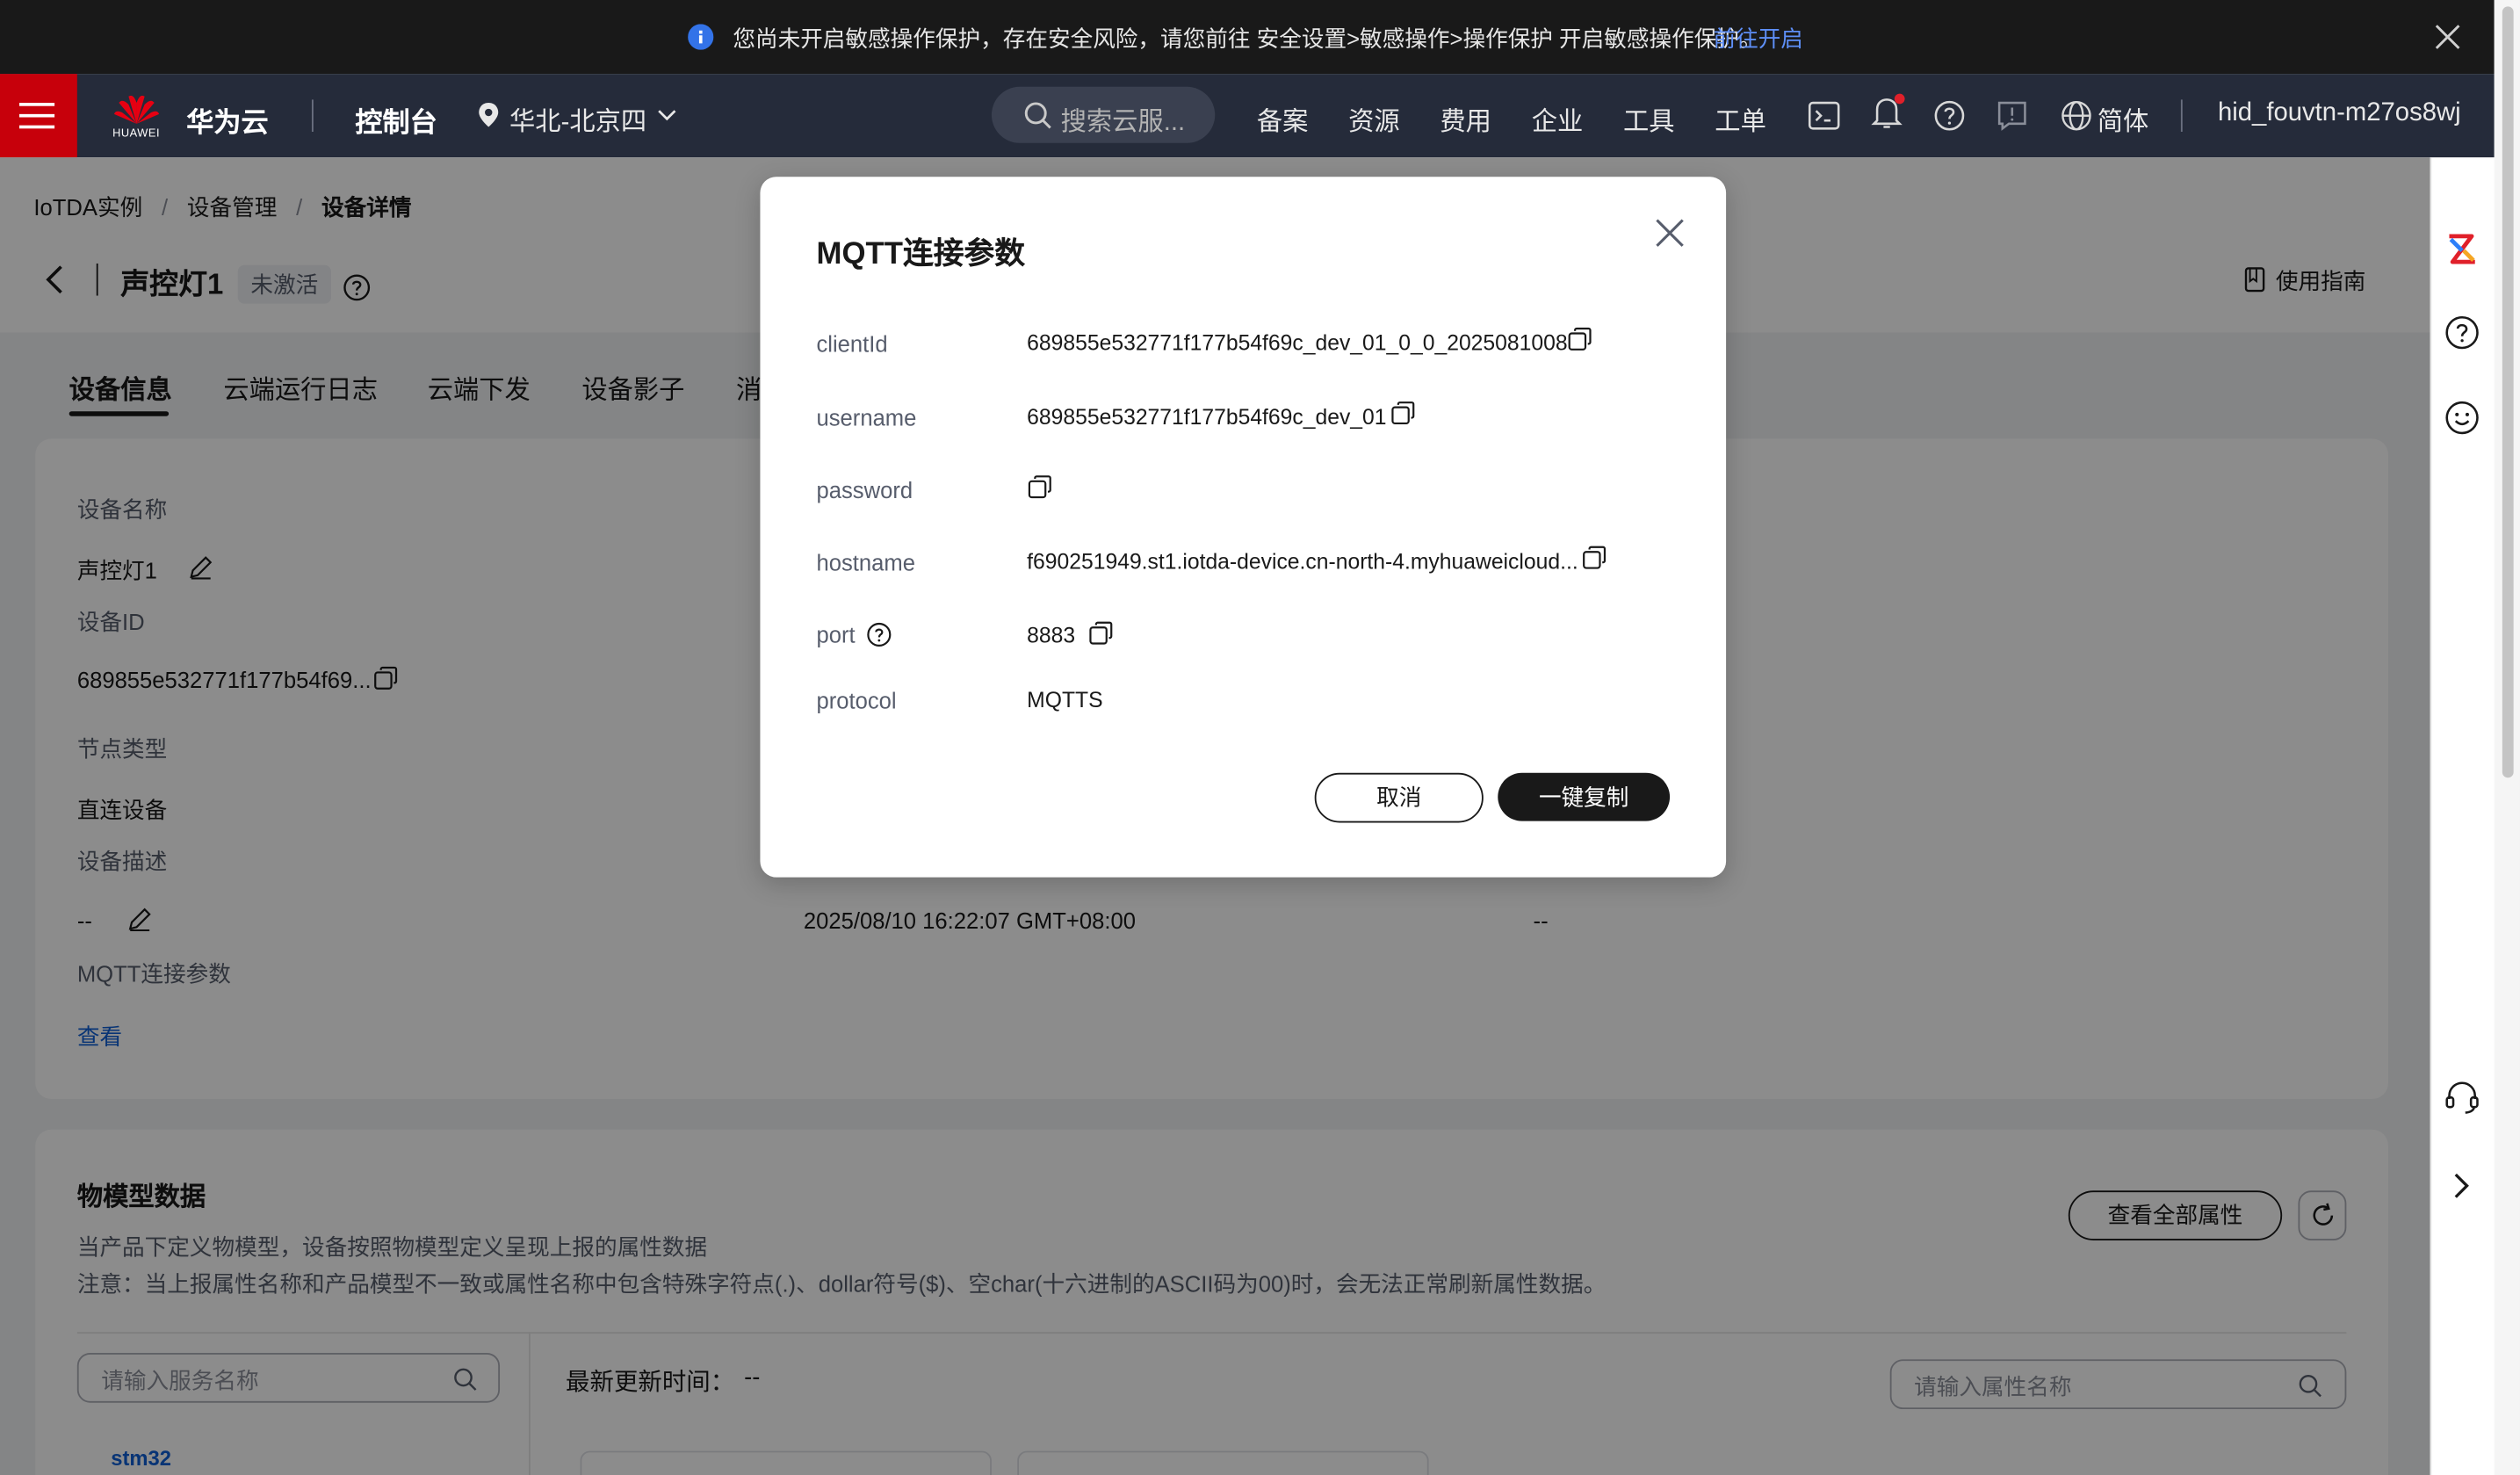  Describe the element at coordinates (1374, 119) in the screenshot. I see `nav-link-resources: 资源` at that location.